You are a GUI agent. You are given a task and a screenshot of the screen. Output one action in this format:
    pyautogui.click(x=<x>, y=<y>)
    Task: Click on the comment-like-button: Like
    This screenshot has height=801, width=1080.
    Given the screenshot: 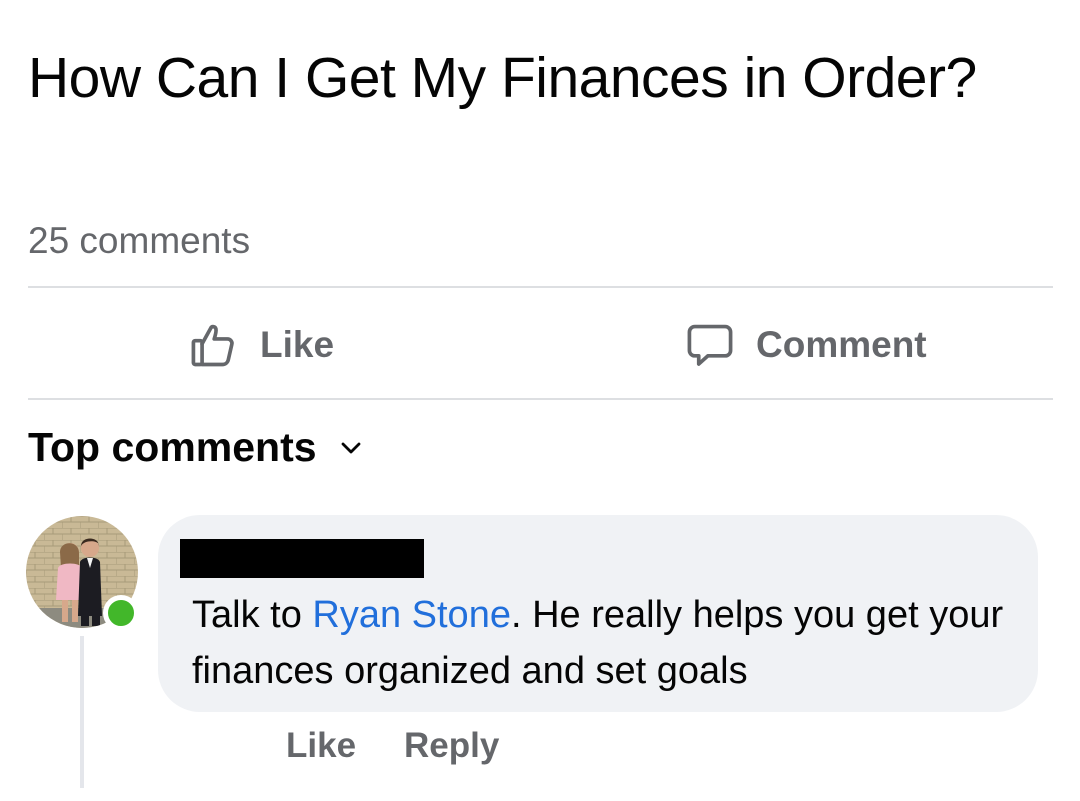 What is the action you would take?
    pyautogui.click(x=321, y=746)
    